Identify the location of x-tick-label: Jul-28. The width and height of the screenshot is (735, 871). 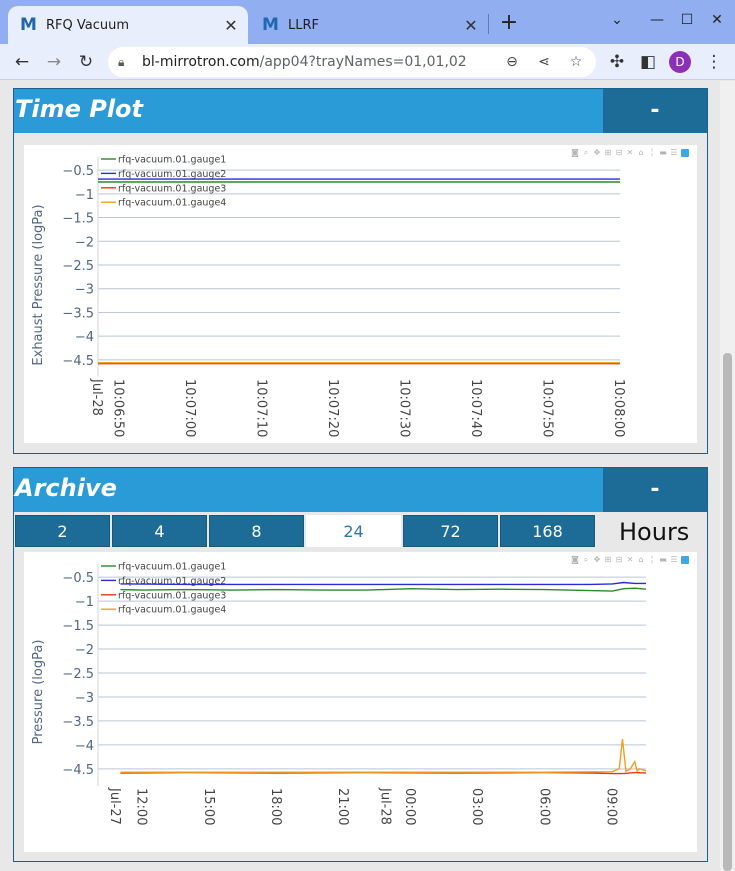
(96, 397).